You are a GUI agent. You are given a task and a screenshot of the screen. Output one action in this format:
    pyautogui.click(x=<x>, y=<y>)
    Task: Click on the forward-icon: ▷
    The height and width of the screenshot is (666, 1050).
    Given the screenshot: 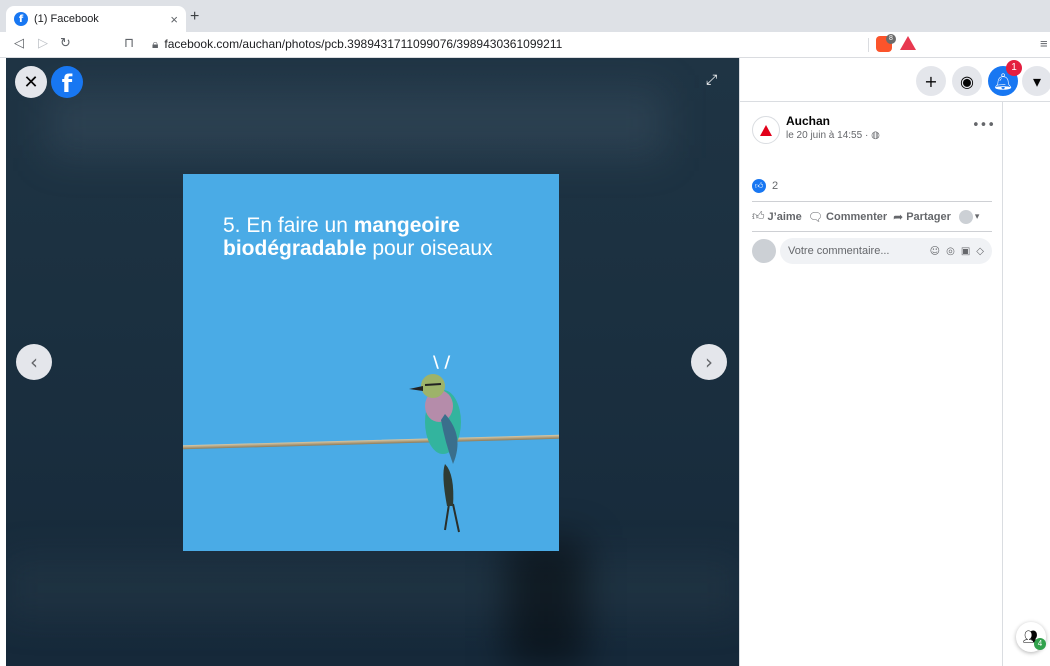 What is the action you would take?
    pyautogui.click(x=43, y=43)
    